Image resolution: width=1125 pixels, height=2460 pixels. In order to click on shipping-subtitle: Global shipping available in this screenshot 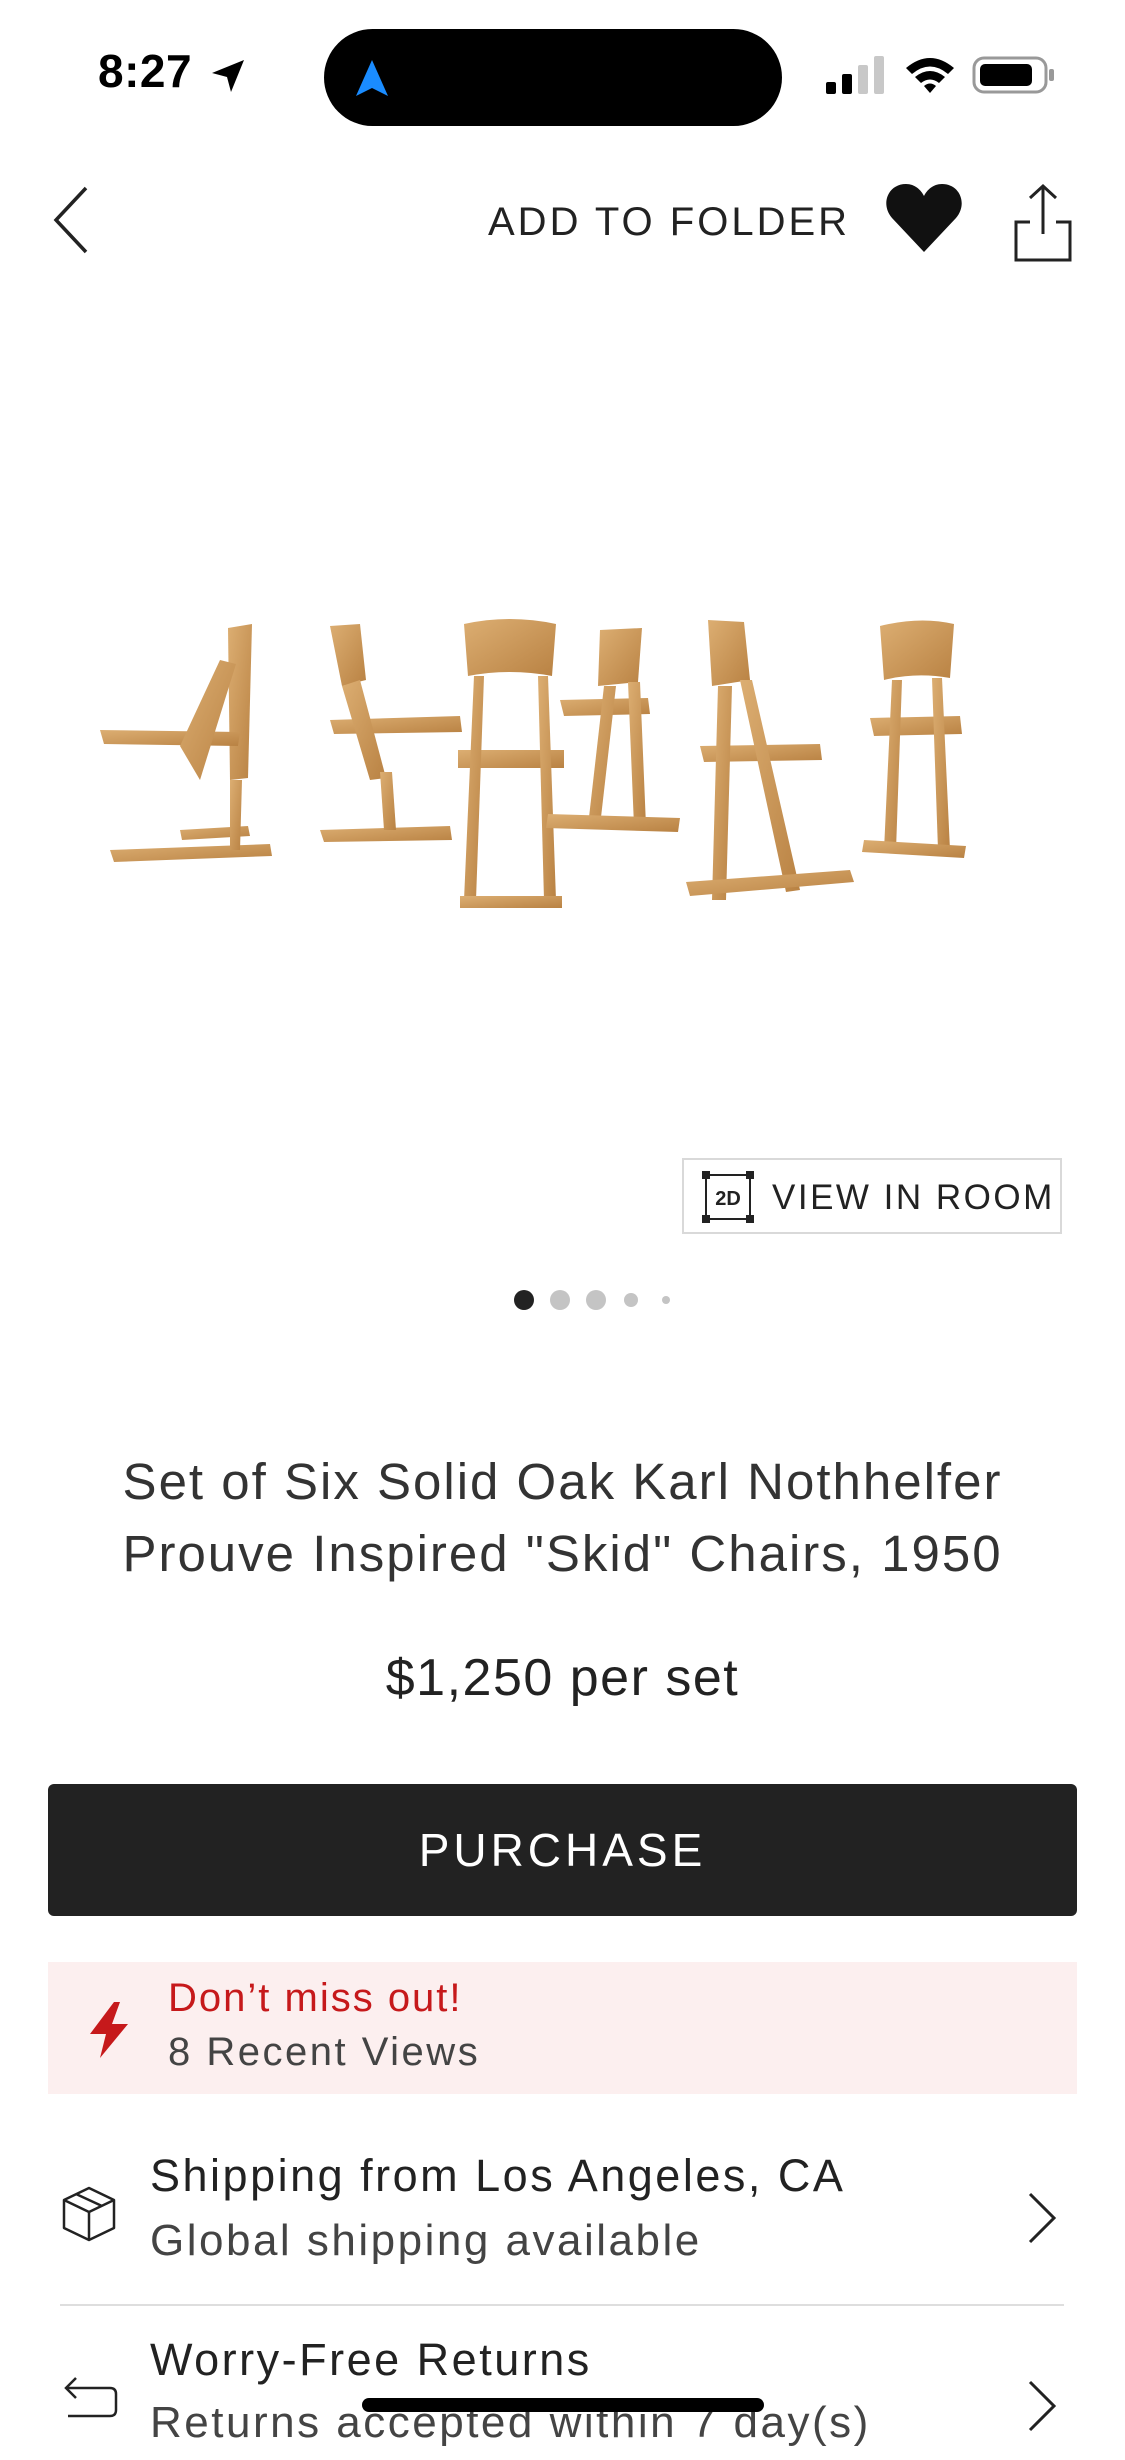, I will do `click(426, 2240)`.